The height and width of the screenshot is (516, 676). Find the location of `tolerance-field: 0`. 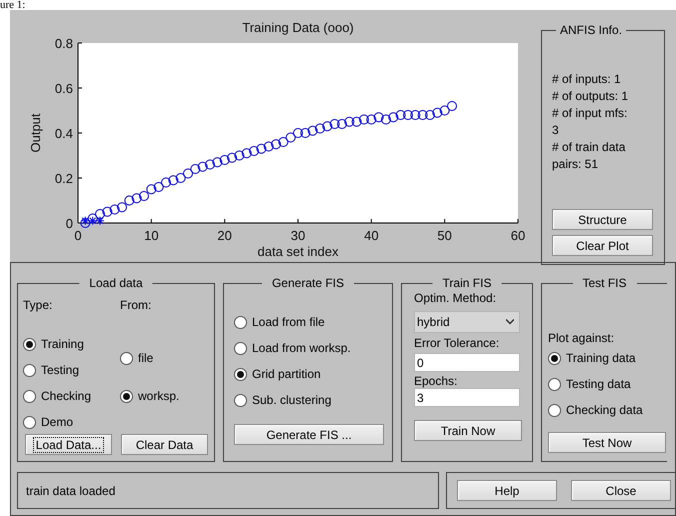

tolerance-field: 0 is located at coordinates (467, 362).